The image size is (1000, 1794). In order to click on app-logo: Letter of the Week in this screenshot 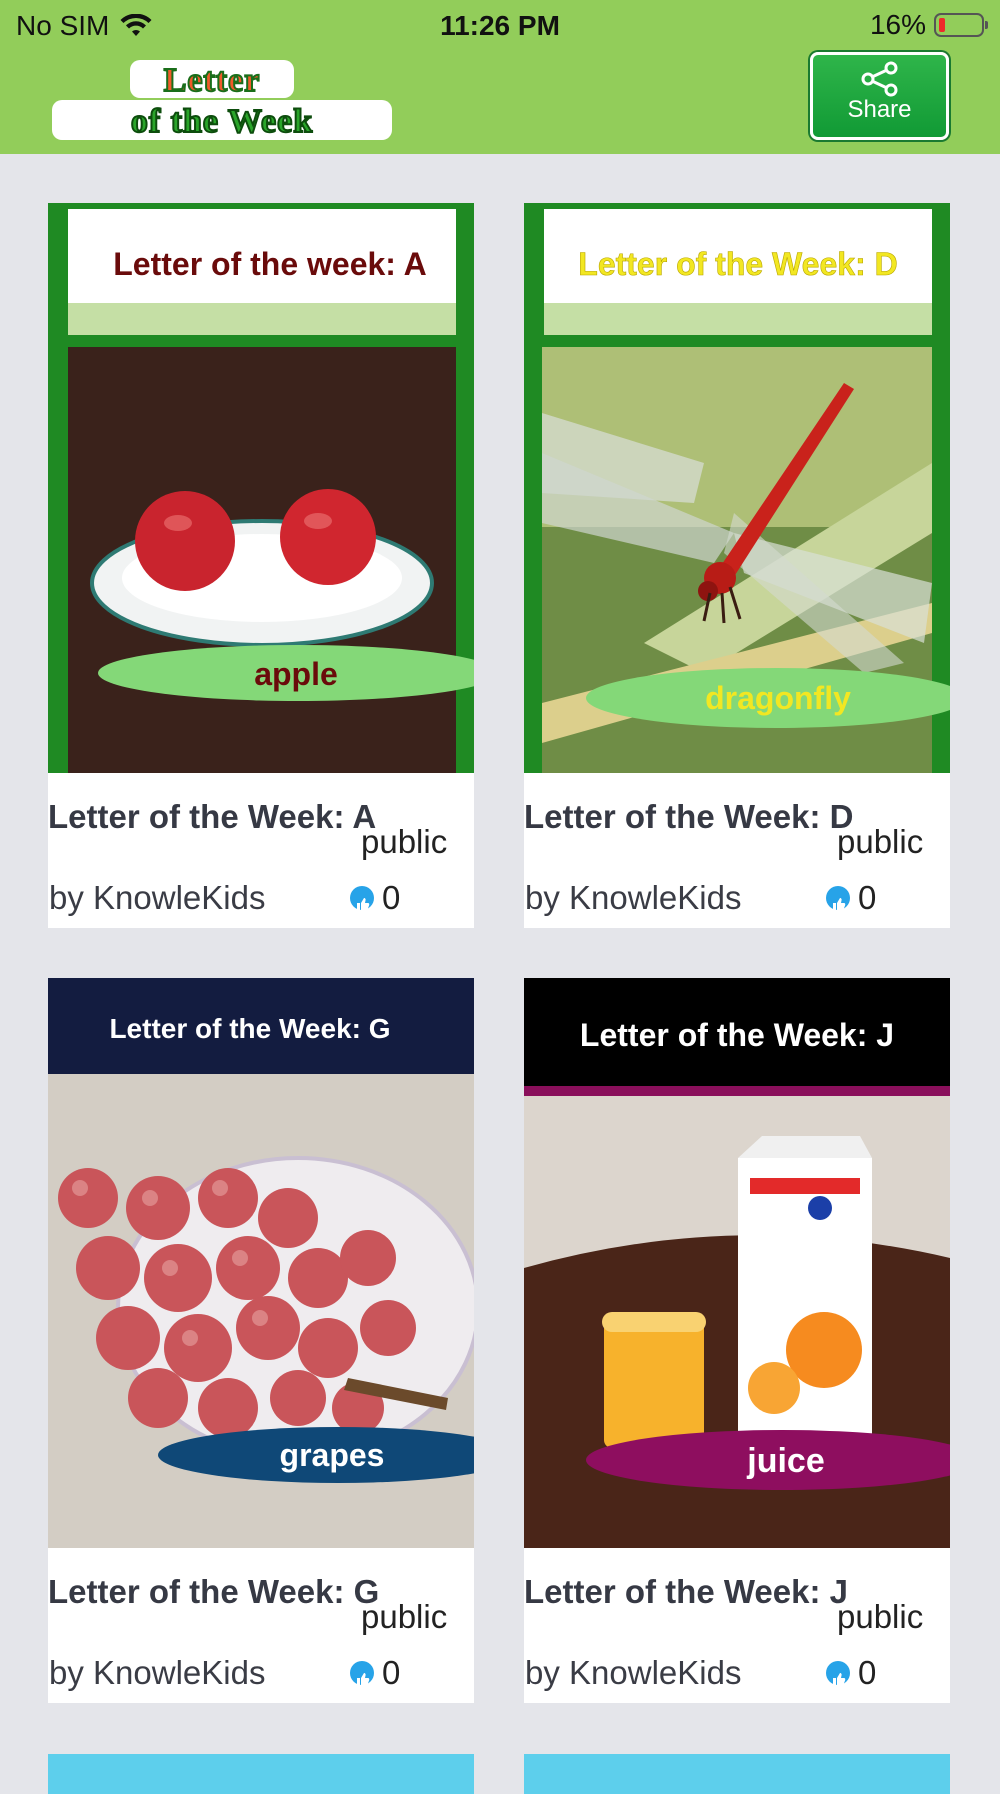, I will do `click(222, 100)`.